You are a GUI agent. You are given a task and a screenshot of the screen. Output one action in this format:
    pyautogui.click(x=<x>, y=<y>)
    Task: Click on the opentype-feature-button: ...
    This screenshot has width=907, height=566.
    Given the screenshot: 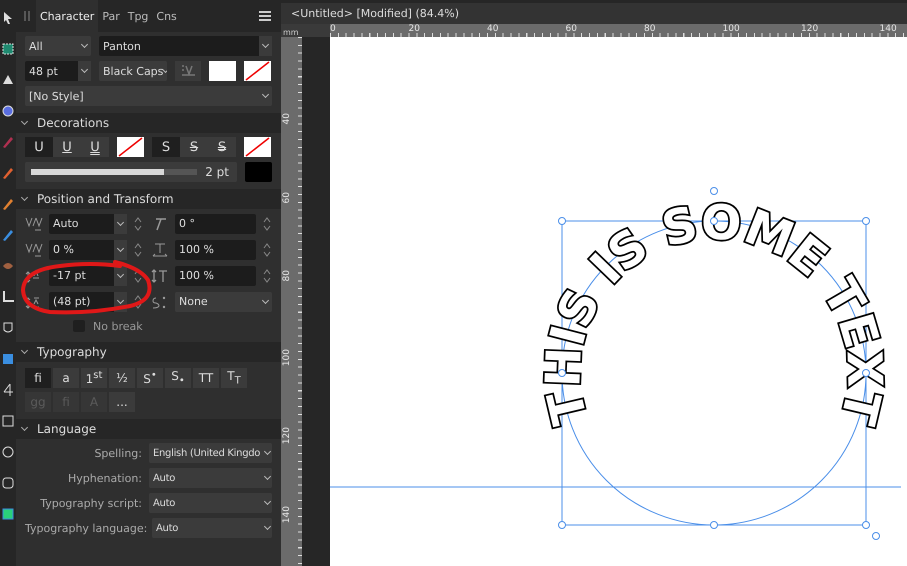 What is the action you would take?
    pyautogui.click(x=122, y=402)
    